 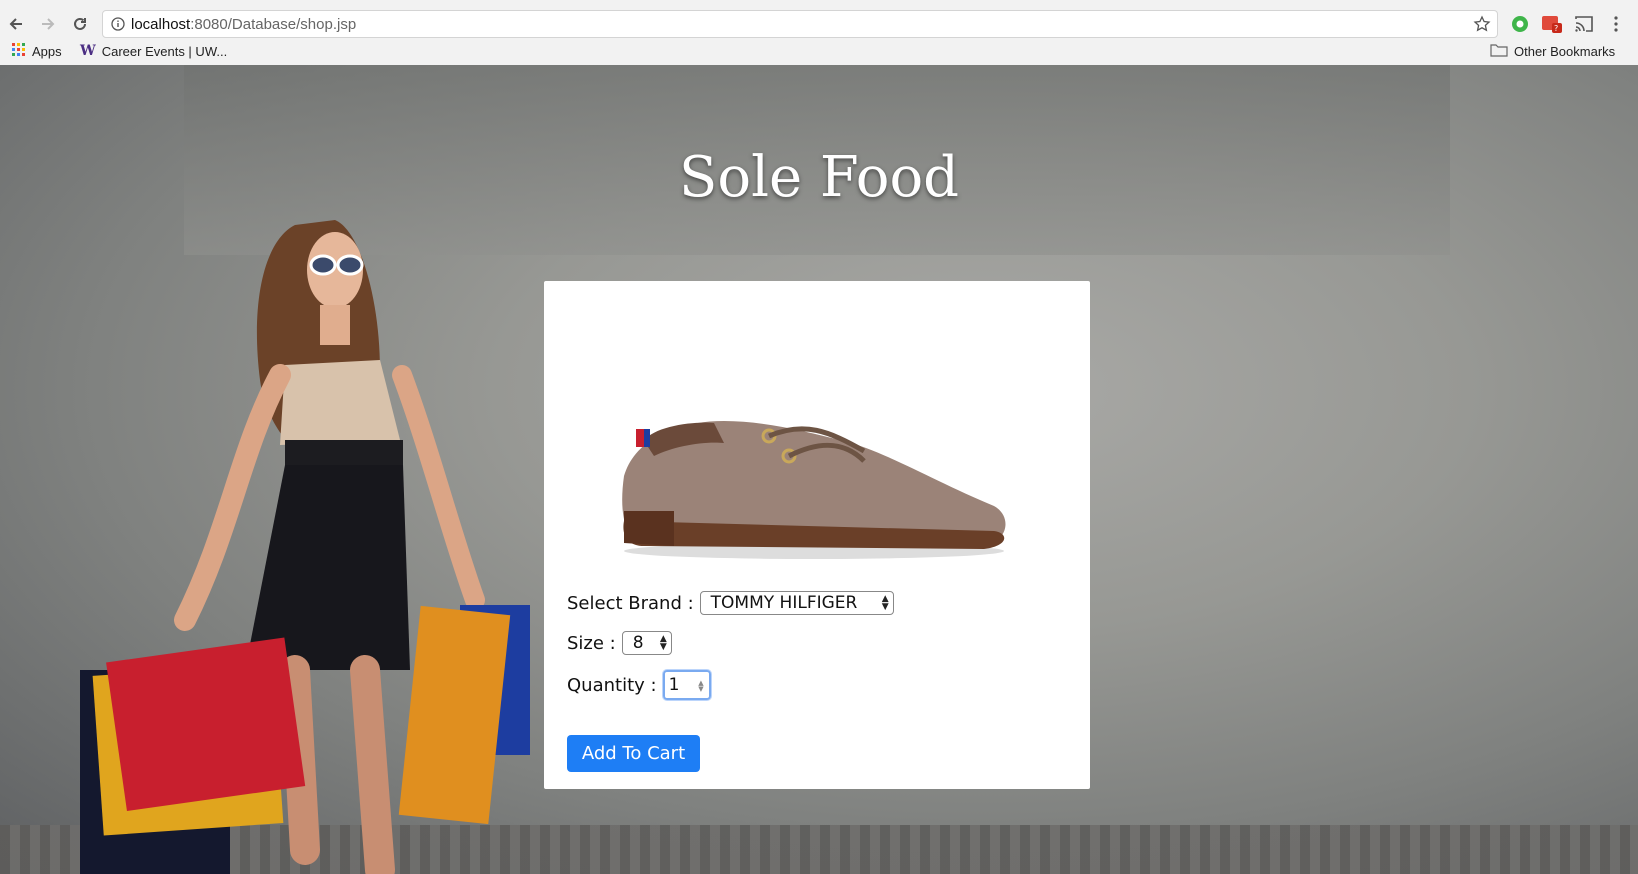 I want to click on brand-select: TOMMY HILFIGER ▲ ▼, so click(x=796, y=603).